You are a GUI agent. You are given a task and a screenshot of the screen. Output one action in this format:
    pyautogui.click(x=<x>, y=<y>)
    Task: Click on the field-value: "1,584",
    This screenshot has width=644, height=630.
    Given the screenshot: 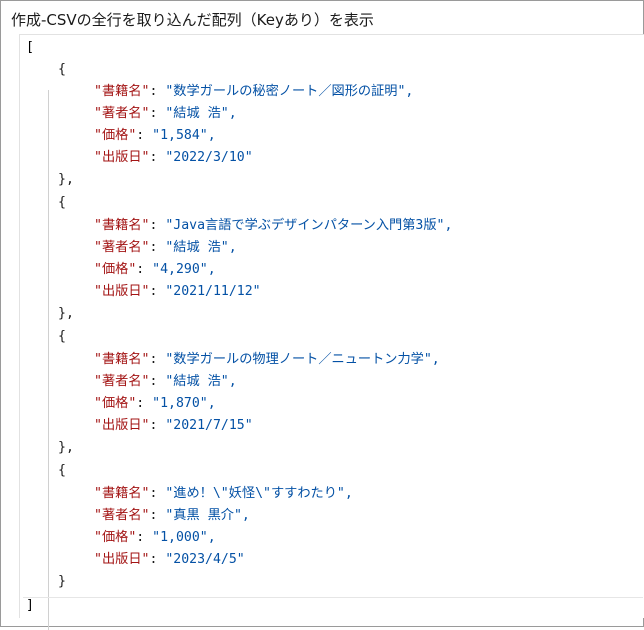 What is the action you would take?
    pyautogui.click(x=184, y=135)
    